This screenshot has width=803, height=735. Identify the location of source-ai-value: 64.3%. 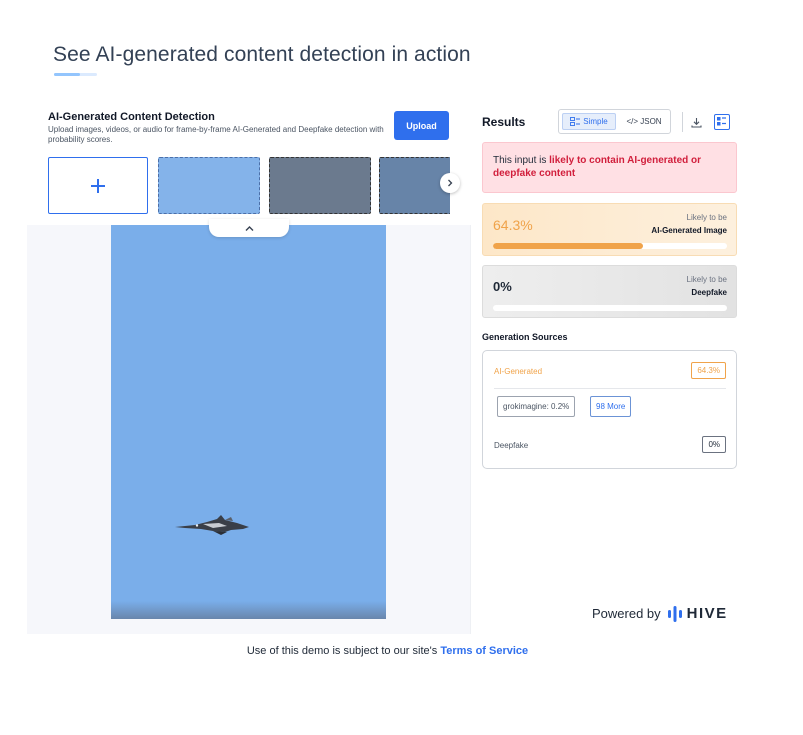
(708, 370).